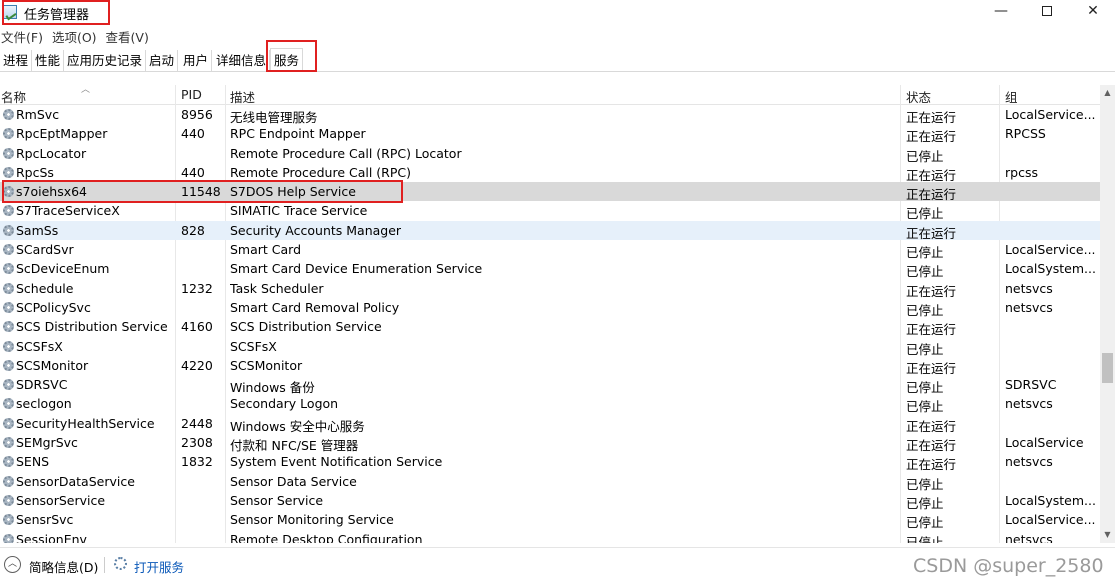 The image size is (1115, 587). What do you see at coordinates (1011, 96) in the screenshot?
I see `column-header-group: 组` at bounding box center [1011, 96].